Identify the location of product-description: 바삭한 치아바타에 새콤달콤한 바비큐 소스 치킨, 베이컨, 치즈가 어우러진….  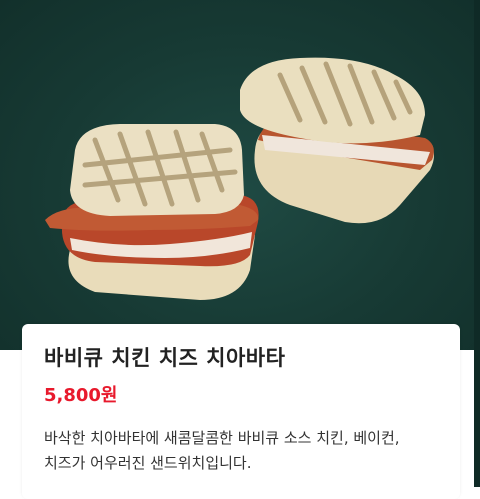
(241, 451).